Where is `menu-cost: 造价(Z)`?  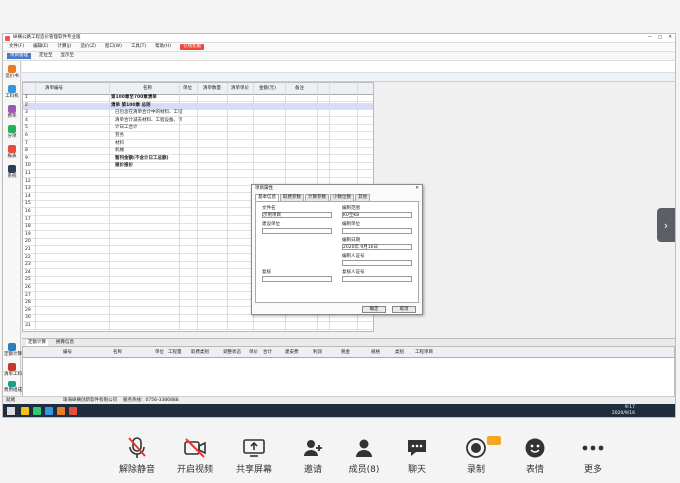
menu-cost: 造价(Z) is located at coordinates (88, 47).